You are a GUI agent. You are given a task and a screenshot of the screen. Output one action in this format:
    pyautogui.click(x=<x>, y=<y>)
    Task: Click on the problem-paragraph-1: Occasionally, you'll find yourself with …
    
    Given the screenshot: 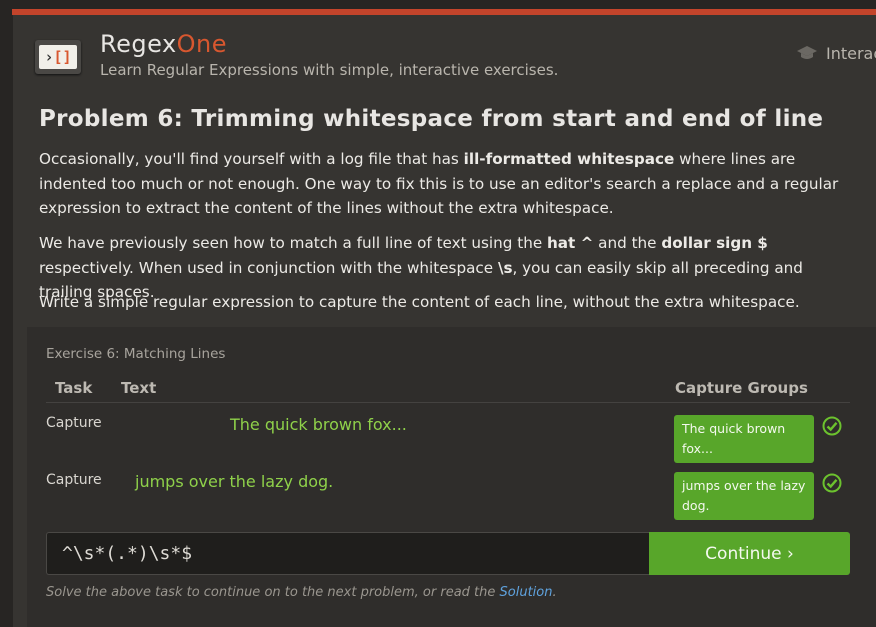 What is the action you would take?
    pyautogui.click(x=446, y=184)
    